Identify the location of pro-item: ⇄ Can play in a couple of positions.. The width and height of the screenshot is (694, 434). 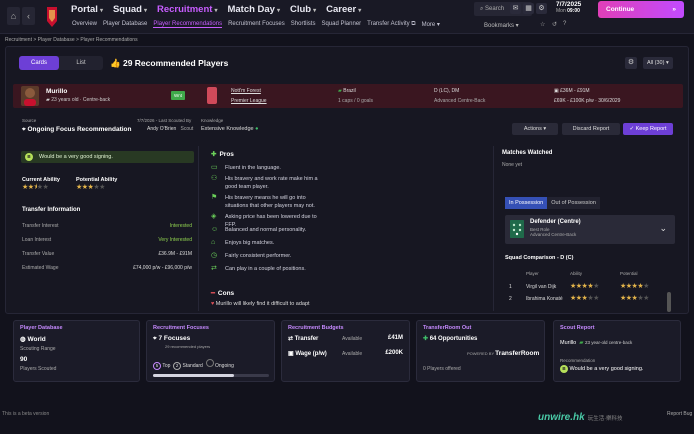
(258, 268).